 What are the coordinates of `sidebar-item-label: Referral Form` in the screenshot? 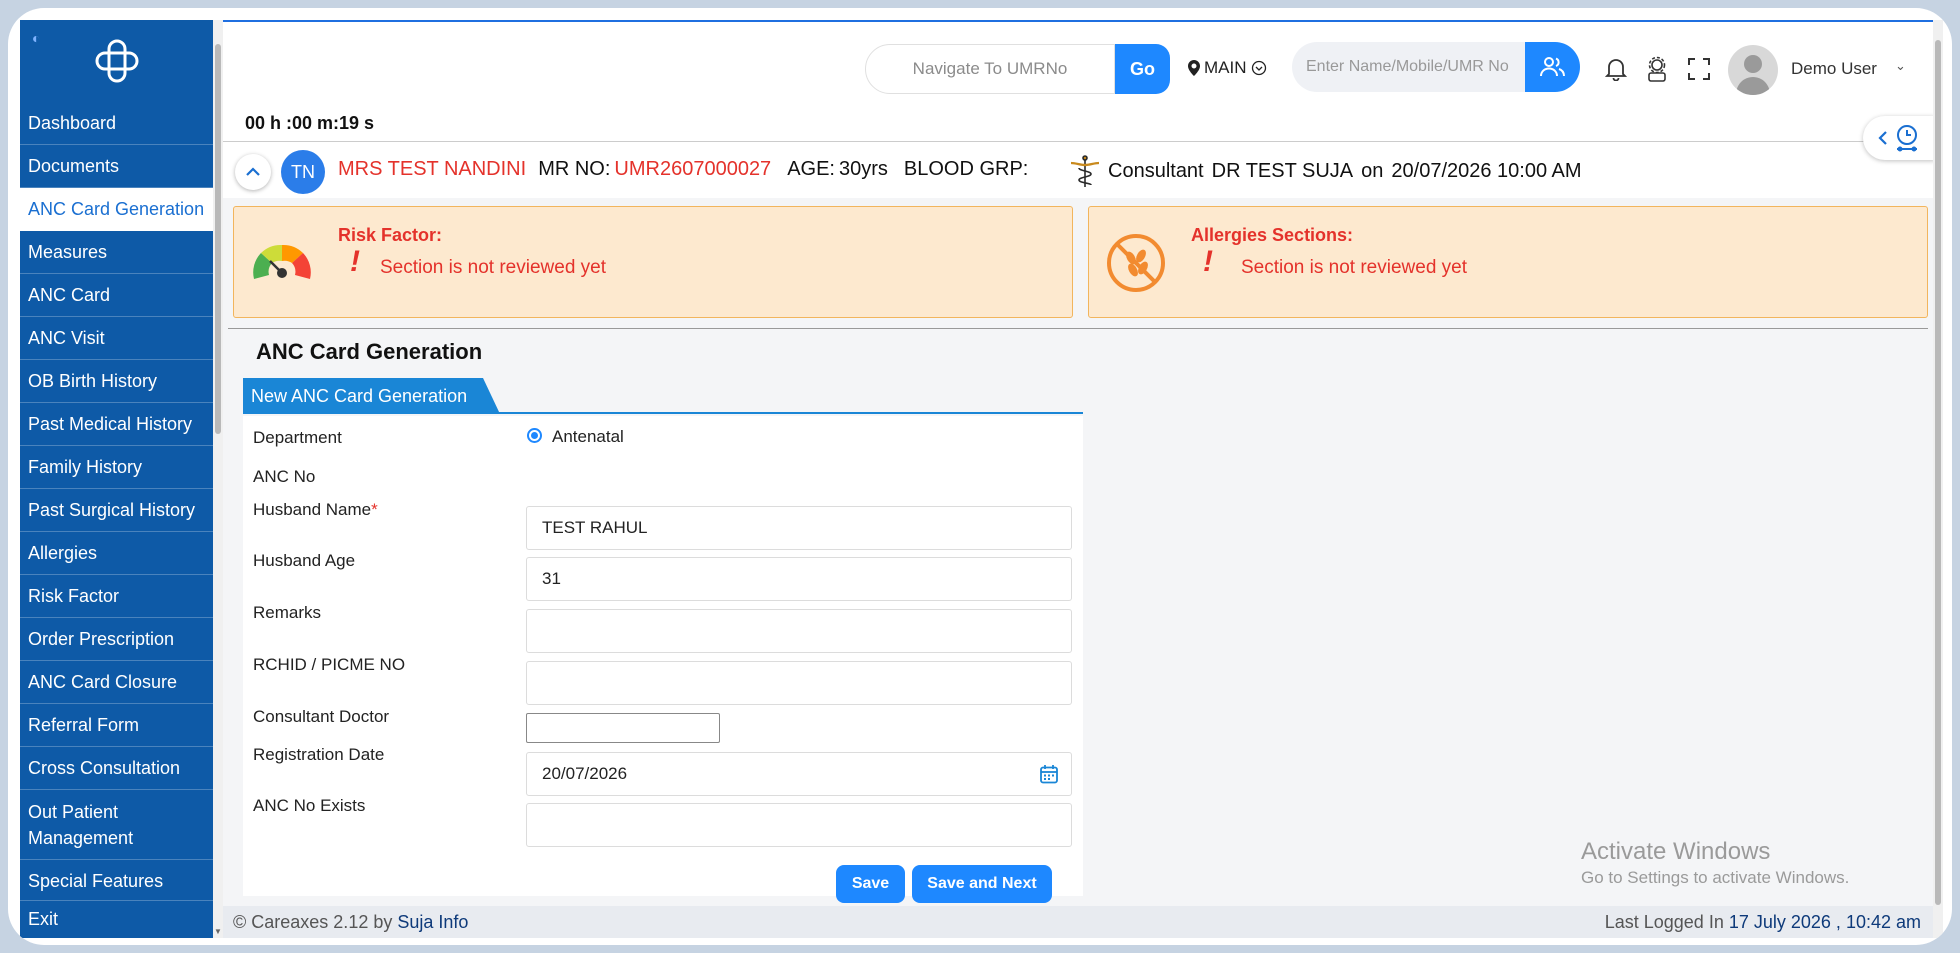 It's located at (84, 724).